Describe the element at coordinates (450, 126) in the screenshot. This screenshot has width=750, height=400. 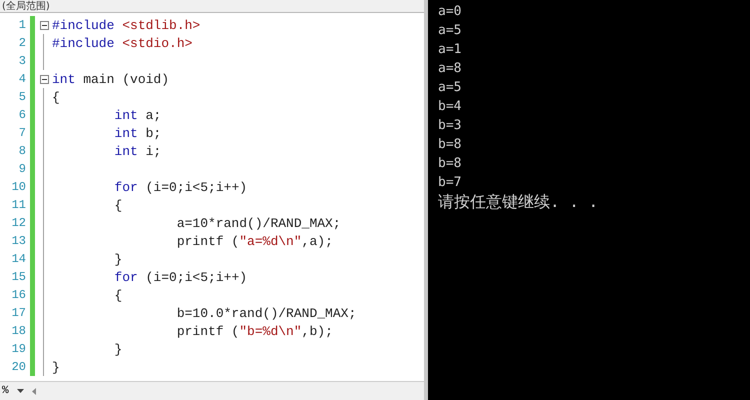
I see `console-output-line: b=3` at that location.